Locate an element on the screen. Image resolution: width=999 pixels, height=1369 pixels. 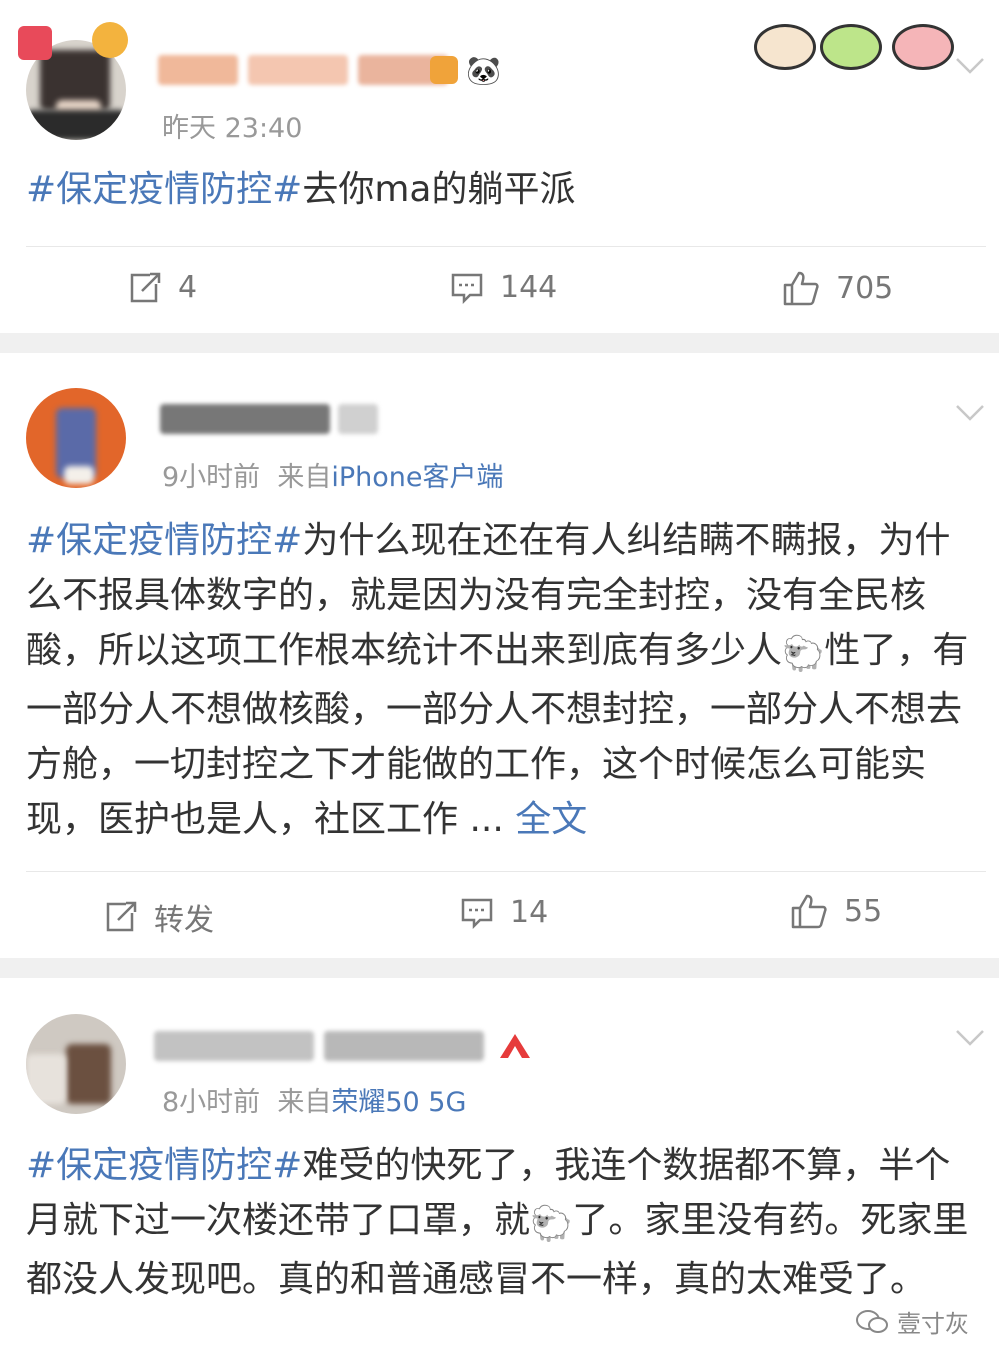
comment-button: 144 is located at coordinates (503, 287).